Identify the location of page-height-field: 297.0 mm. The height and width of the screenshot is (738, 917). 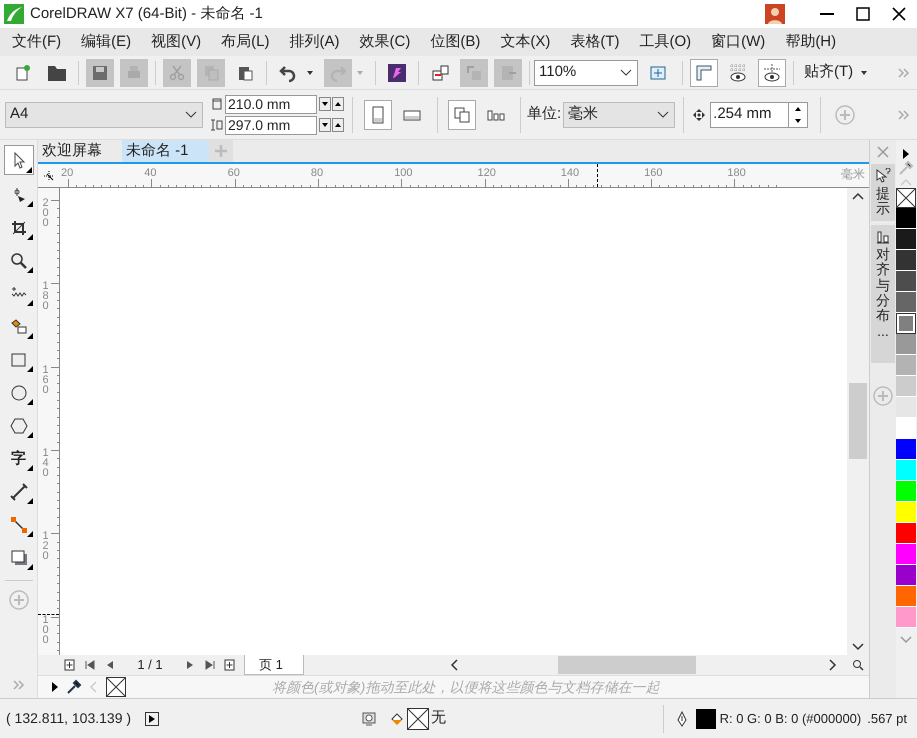
(271, 125).